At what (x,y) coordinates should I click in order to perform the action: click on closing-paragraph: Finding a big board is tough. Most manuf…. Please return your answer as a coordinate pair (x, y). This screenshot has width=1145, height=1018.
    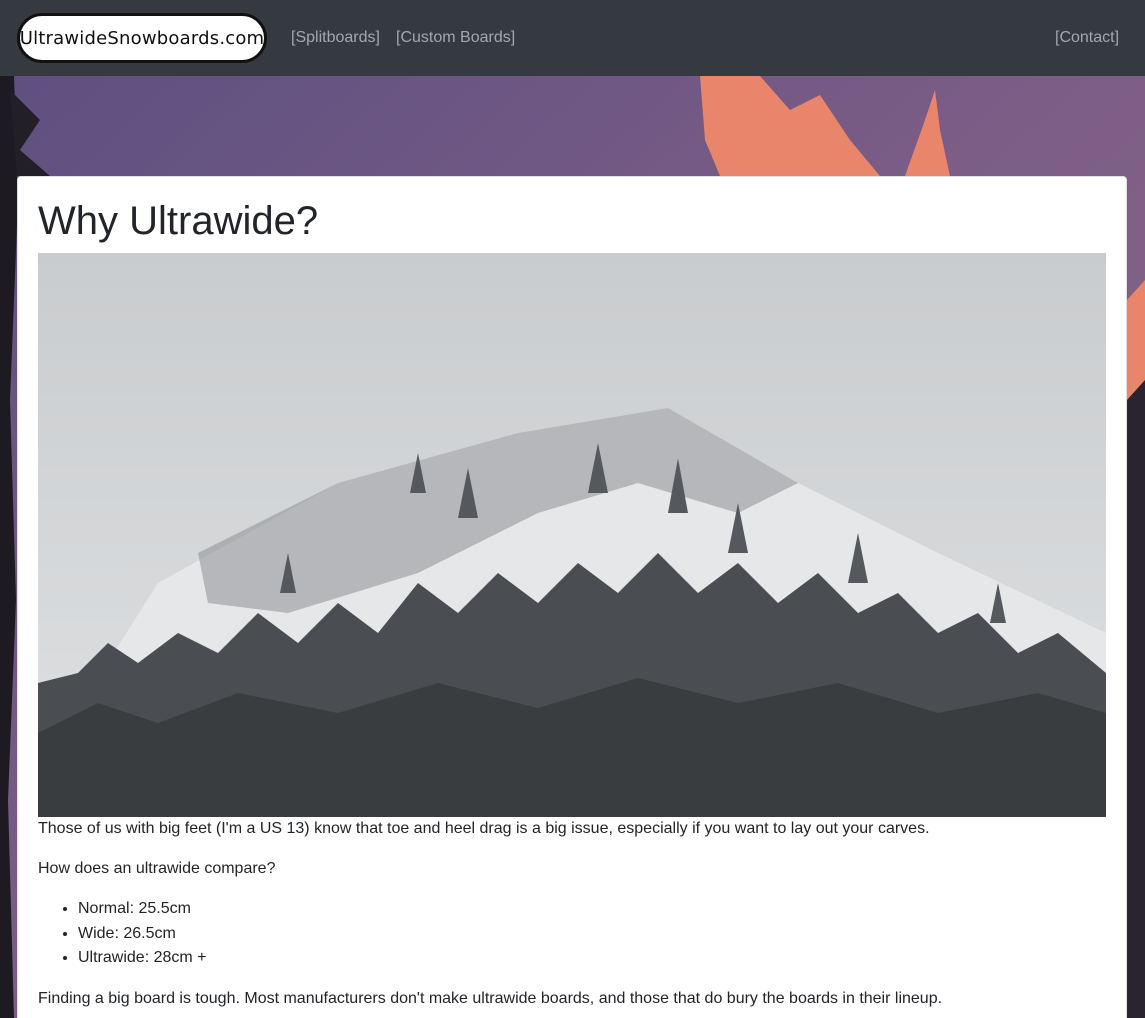
    Looking at the image, I should click on (490, 998).